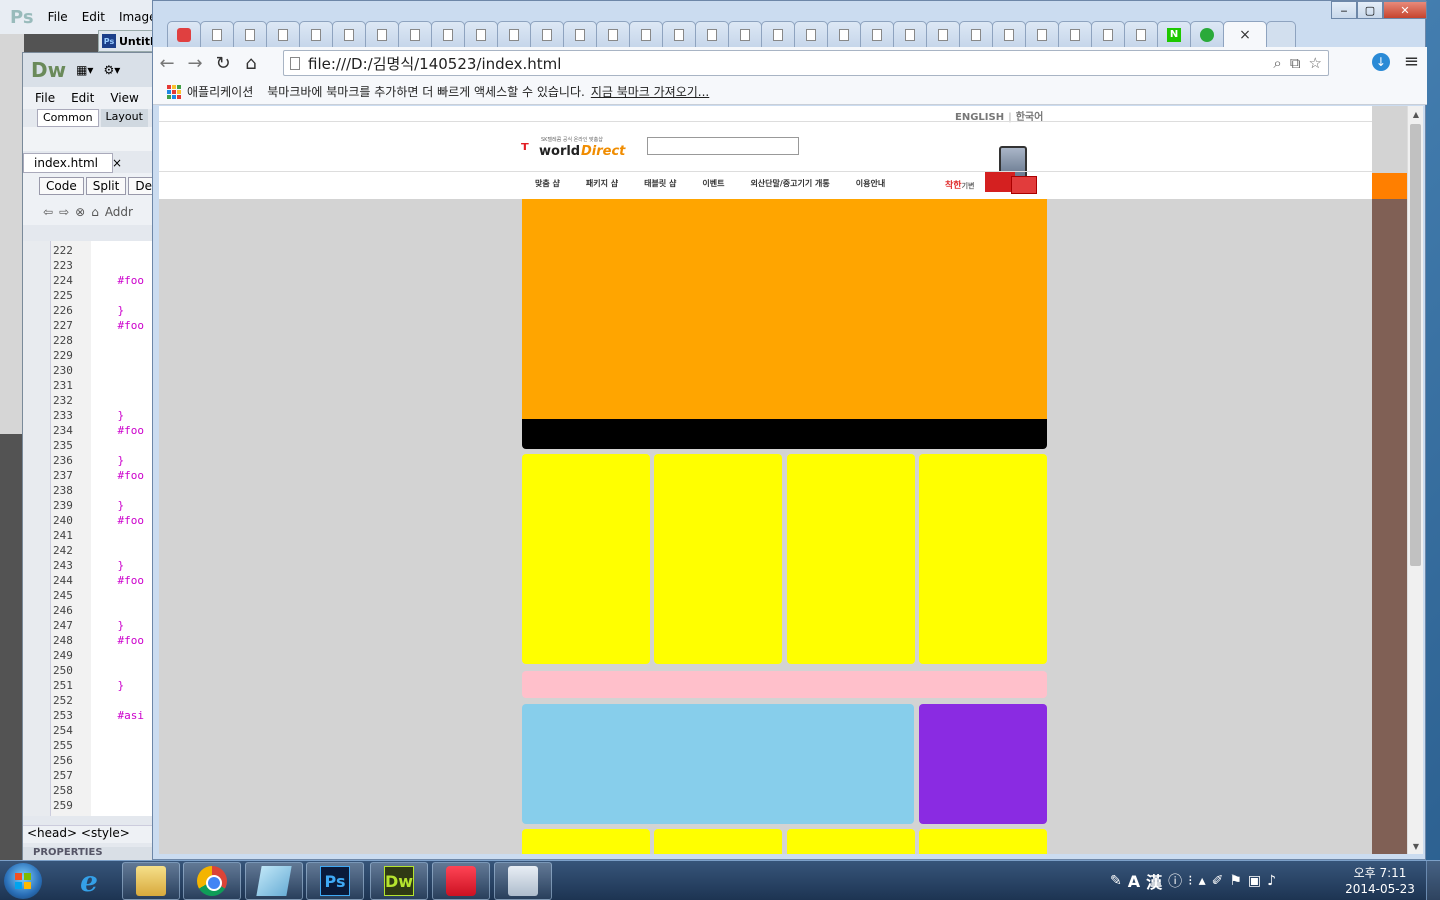 This screenshot has height=900, width=1440. I want to click on taskbar-ie: e, so click(89, 881).